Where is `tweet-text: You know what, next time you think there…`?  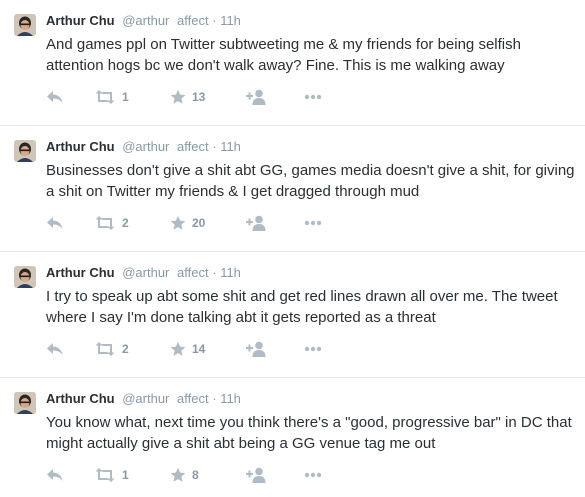
tweet-text: You know what, next time you think there… is located at coordinates (309, 433).